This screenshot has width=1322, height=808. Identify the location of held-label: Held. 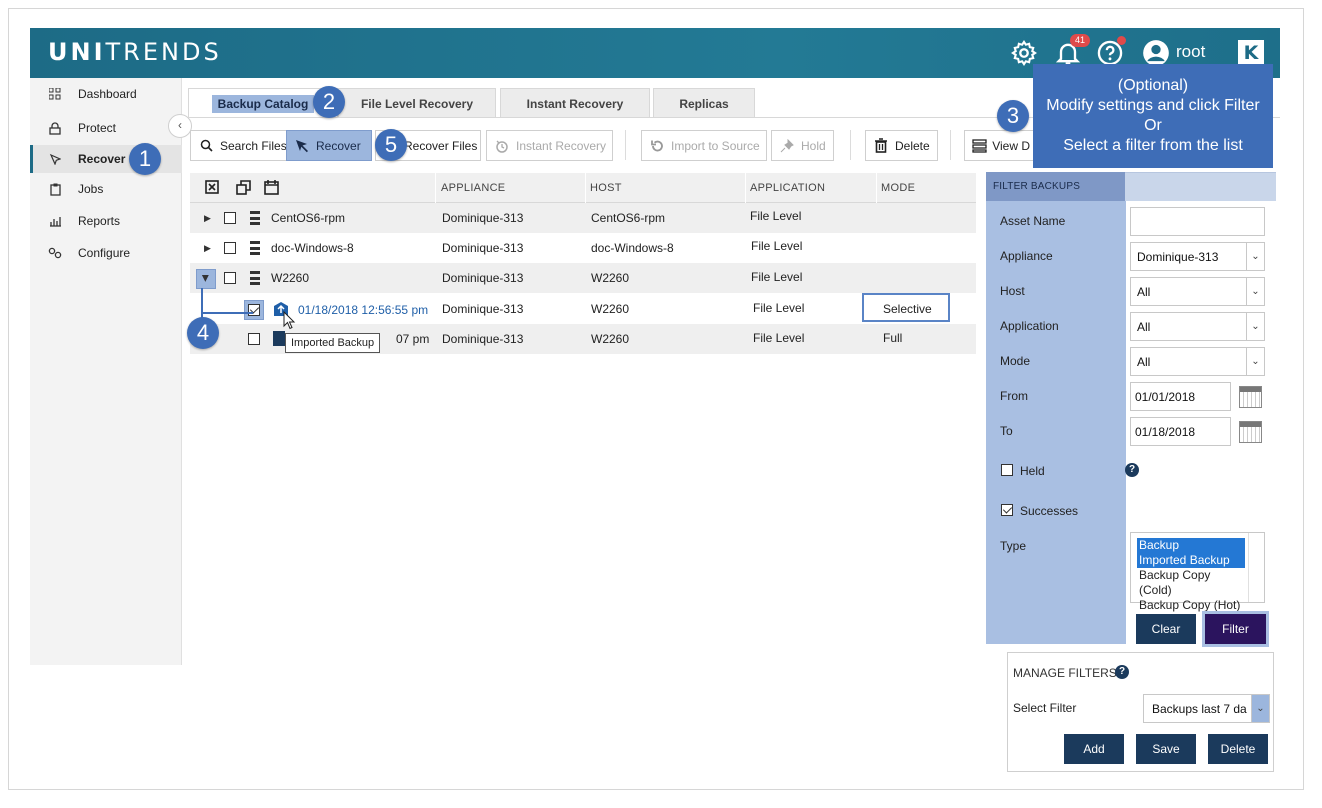
(1032, 471).